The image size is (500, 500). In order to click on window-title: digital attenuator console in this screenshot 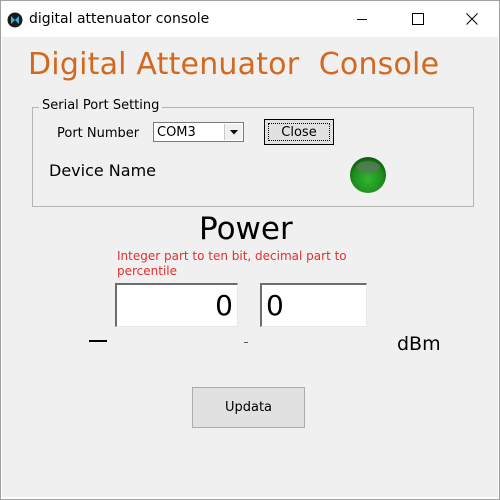, I will do `click(119, 19)`.